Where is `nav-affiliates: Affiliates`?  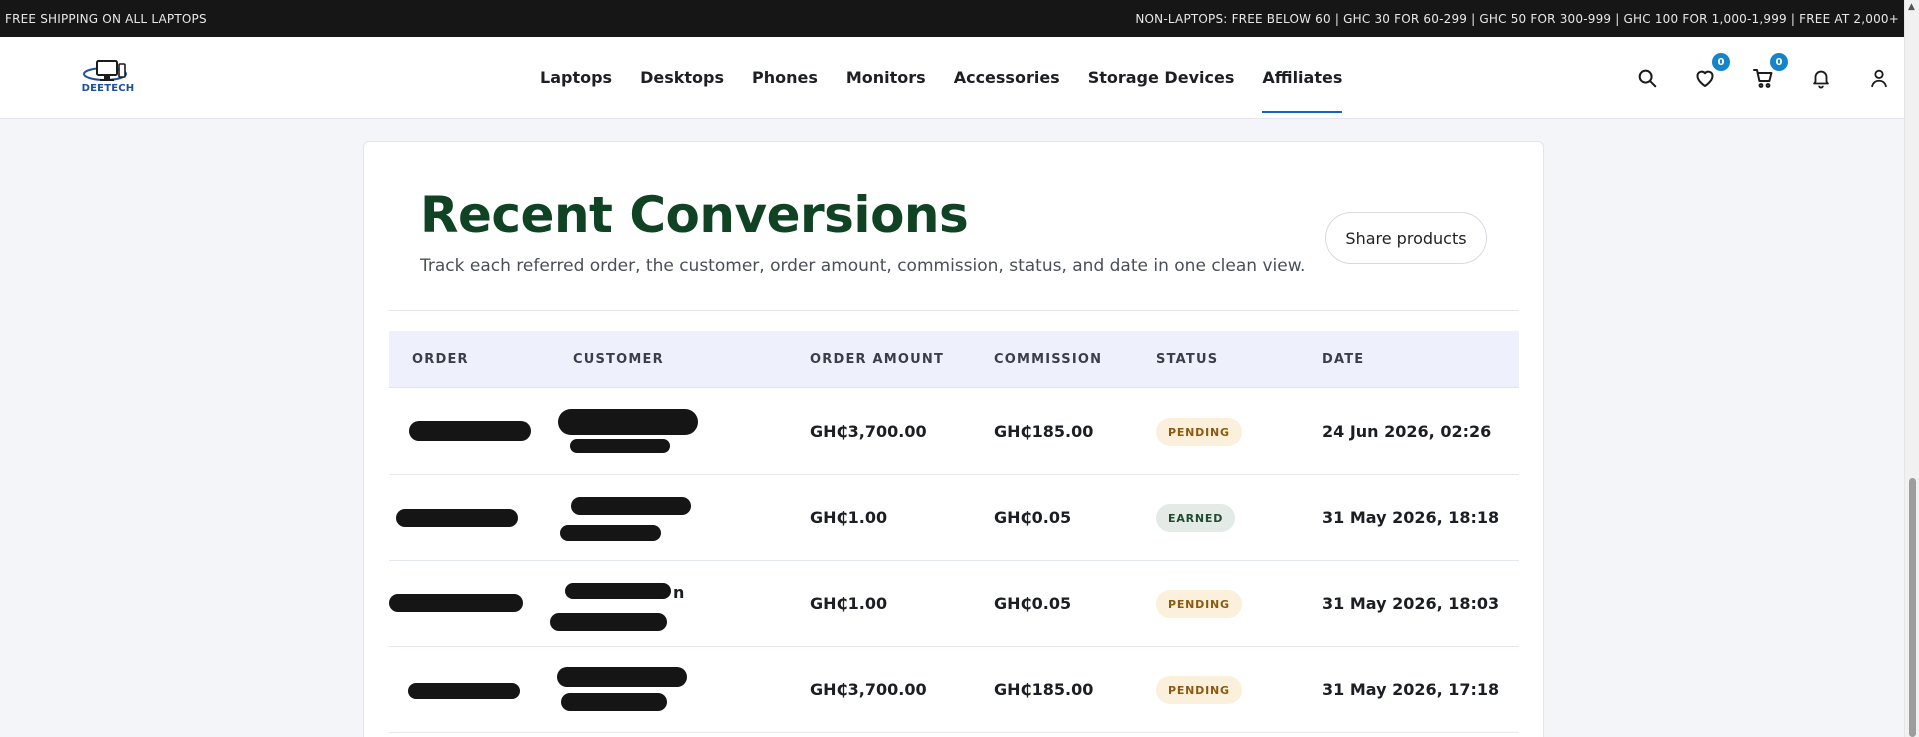 nav-affiliates: Affiliates is located at coordinates (1302, 78).